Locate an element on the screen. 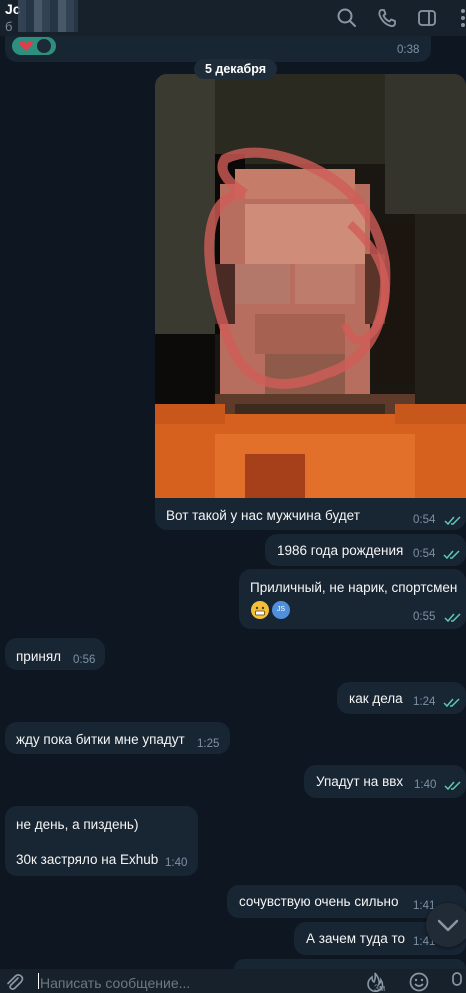 The image size is (466, 993). pixelated-name-blur is located at coordinates (48, 16).